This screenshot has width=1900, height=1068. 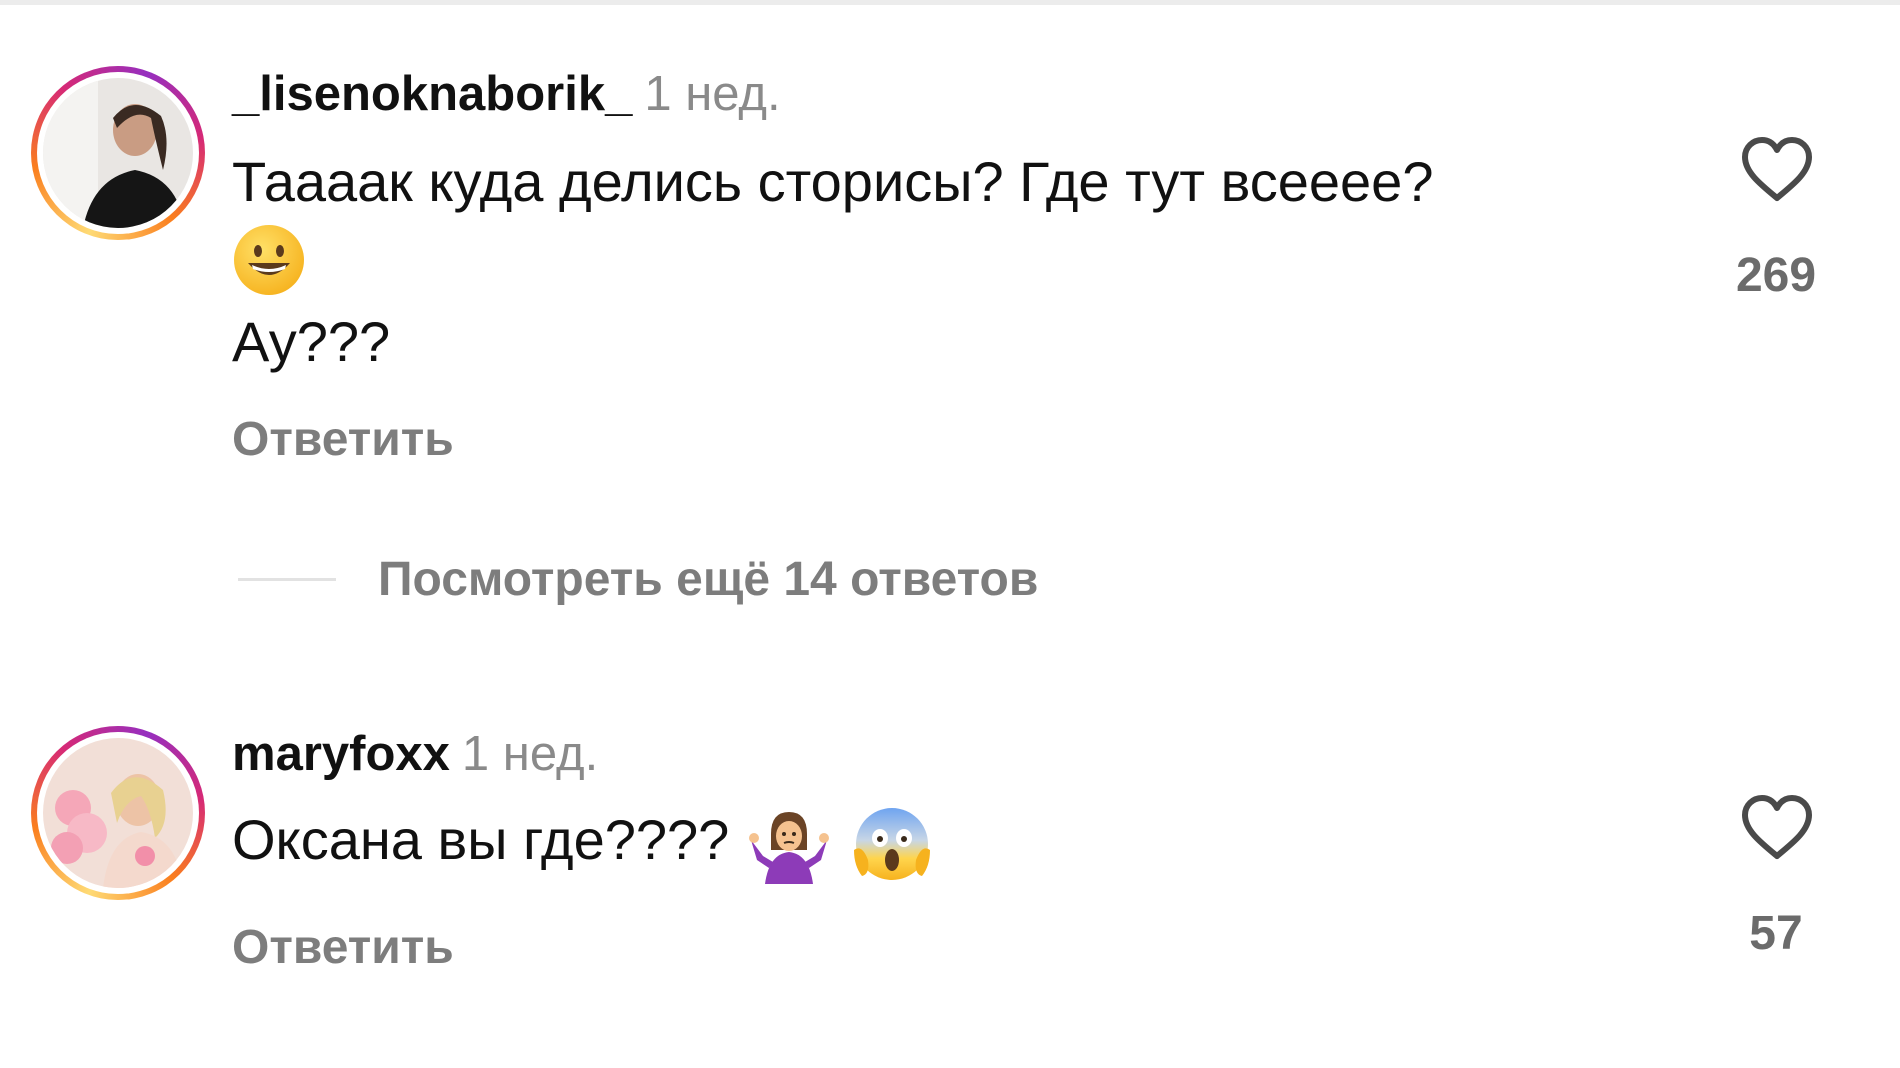 What do you see at coordinates (708, 579) in the screenshot?
I see `view-replies-label: Посмотреть ещё 14 ответов` at bounding box center [708, 579].